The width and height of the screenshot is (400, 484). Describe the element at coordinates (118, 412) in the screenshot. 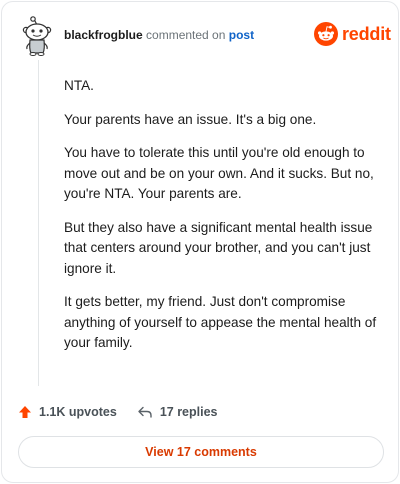

I see `comment-actions: 1.1K upvotes 17 replies` at that location.